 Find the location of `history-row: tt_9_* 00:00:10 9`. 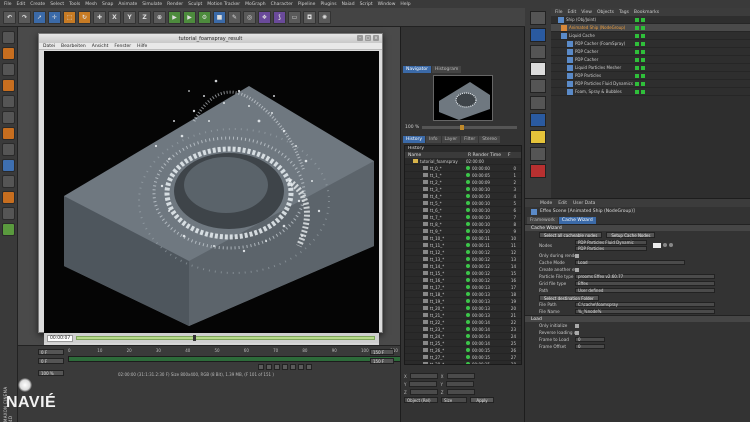

history-row: tt_9_* 00:00:10 9 is located at coordinates (463, 231).